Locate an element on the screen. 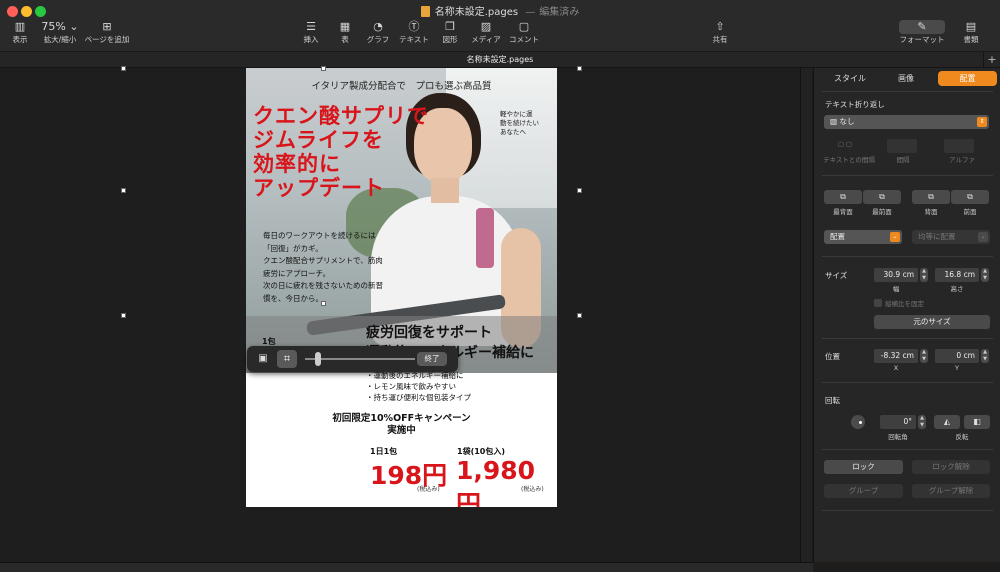  campaign-text: 初回限定10%OFFキャンペーン 実施中 is located at coordinates (401, 424).